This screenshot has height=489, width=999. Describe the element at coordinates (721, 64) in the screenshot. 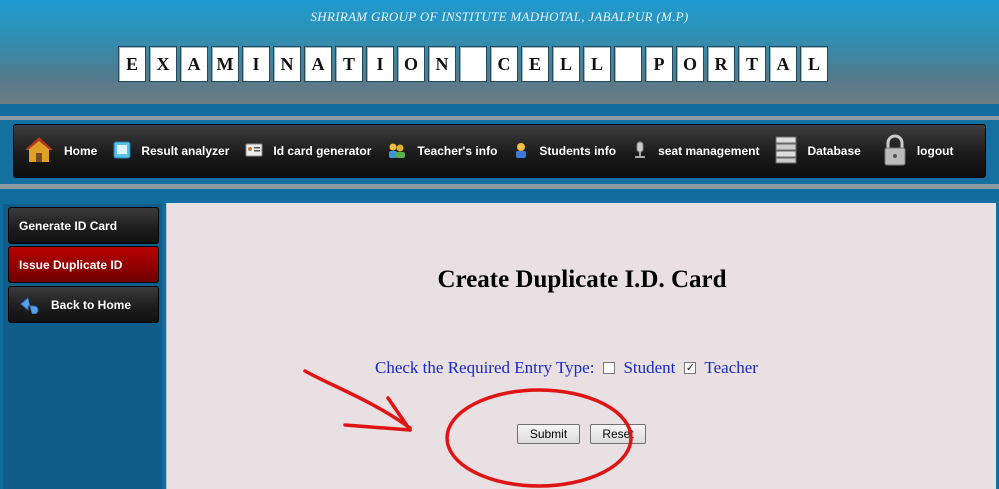

I see `title-letter-tile: R` at that location.